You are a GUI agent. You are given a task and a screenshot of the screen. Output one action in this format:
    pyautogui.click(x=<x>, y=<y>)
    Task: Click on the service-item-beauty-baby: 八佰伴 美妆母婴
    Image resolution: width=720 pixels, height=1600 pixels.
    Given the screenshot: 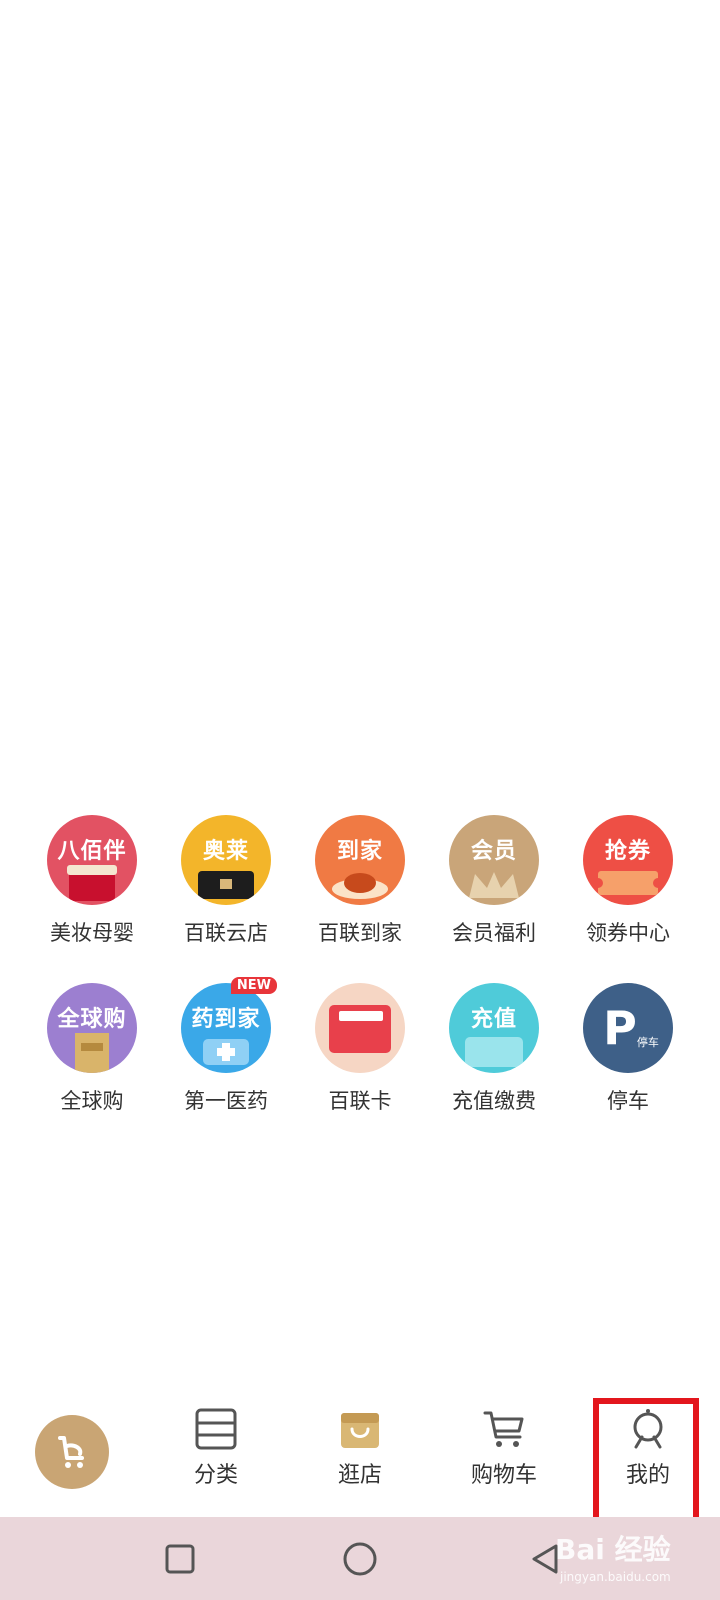 What is the action you would take?
    pyautogui.click(x=92, y=881)
    